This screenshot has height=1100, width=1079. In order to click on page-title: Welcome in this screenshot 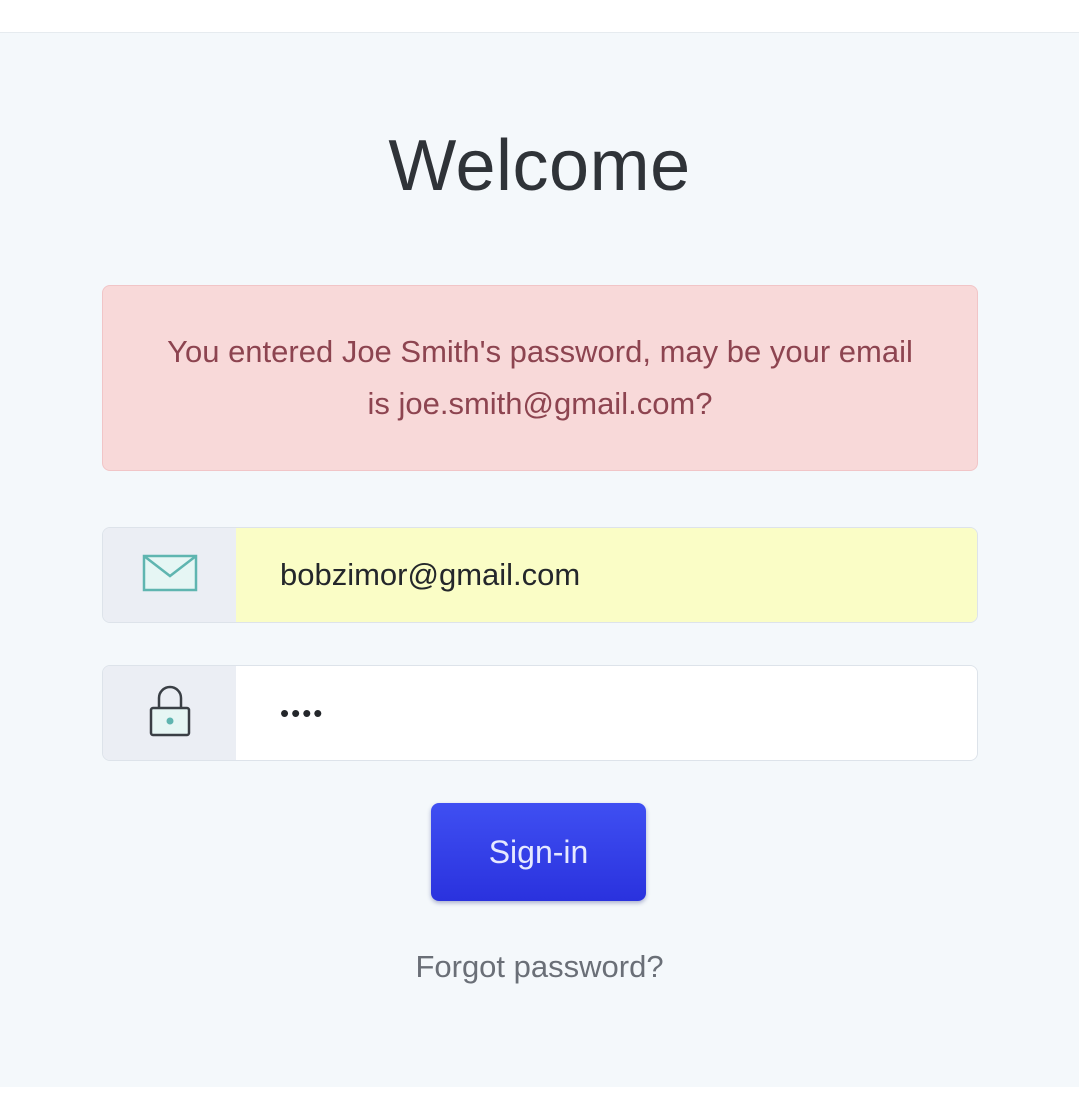, I will do `click(539, 166)`.